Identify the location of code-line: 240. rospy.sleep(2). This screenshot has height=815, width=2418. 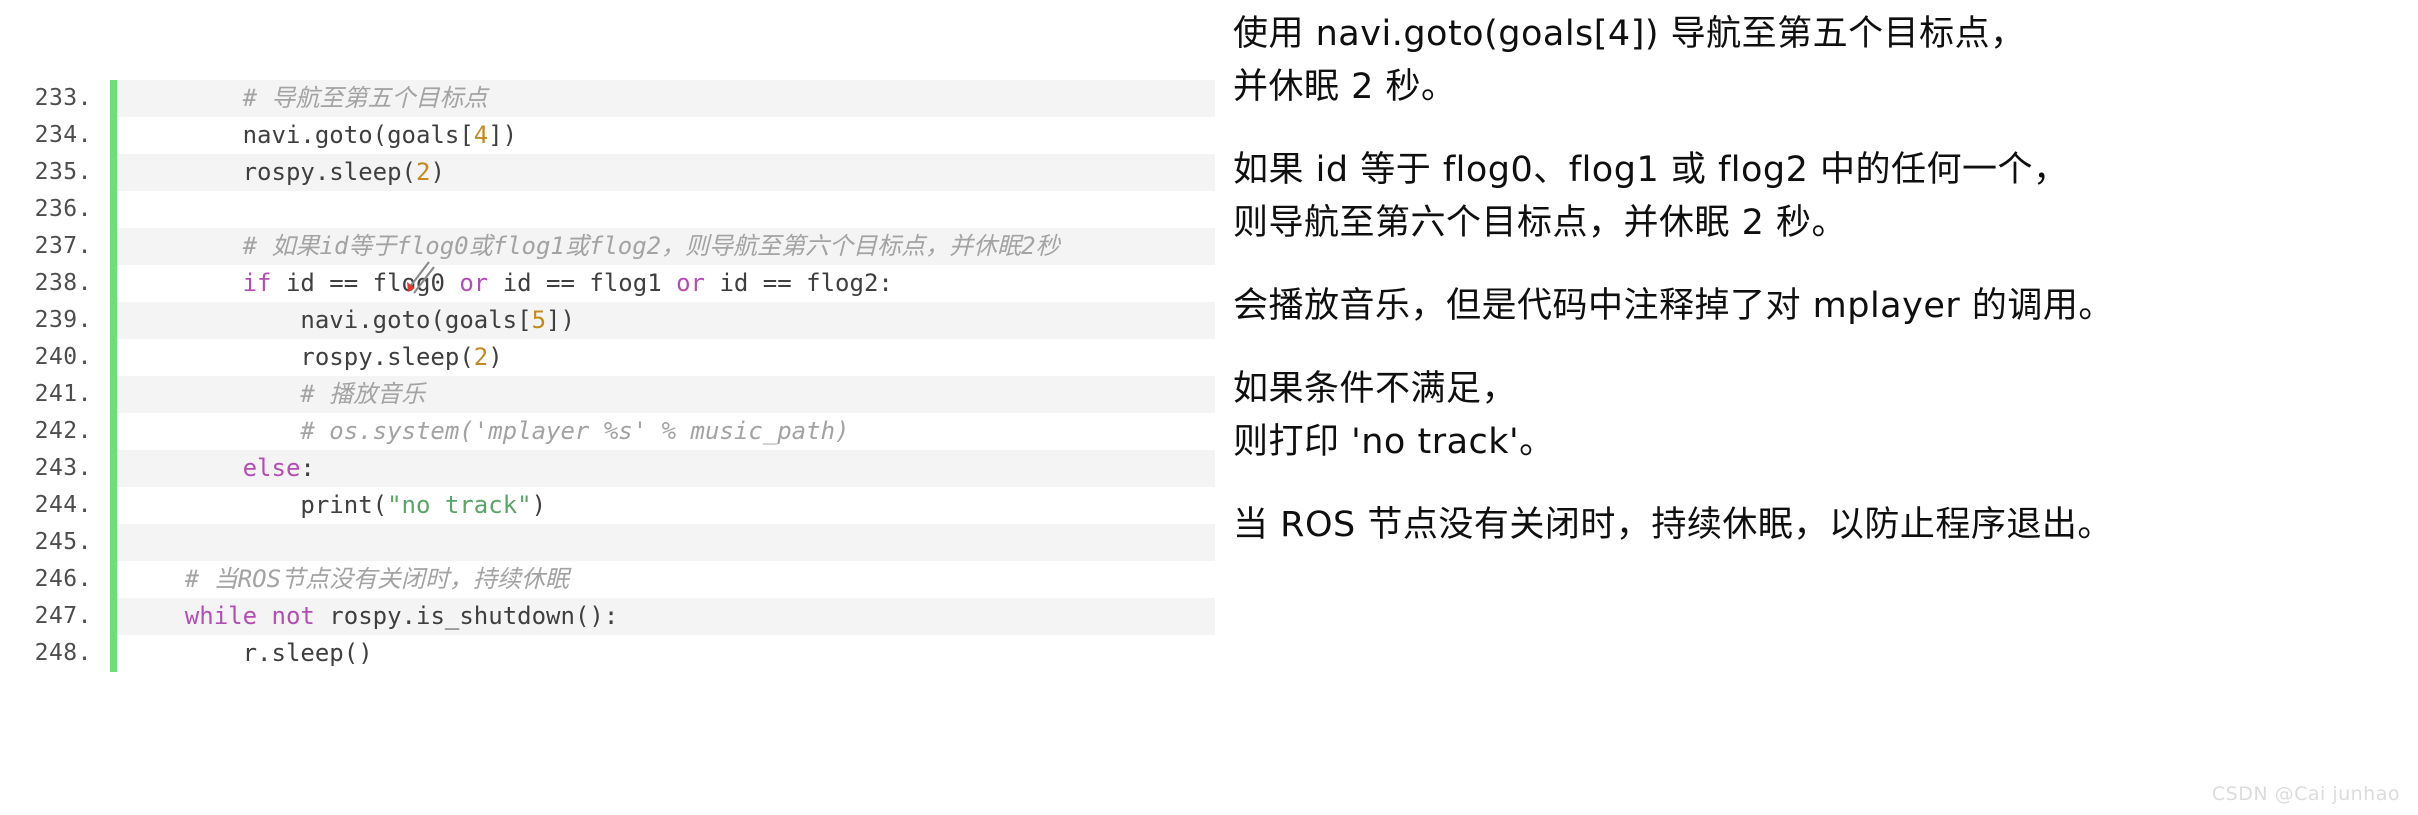
(607, 357).